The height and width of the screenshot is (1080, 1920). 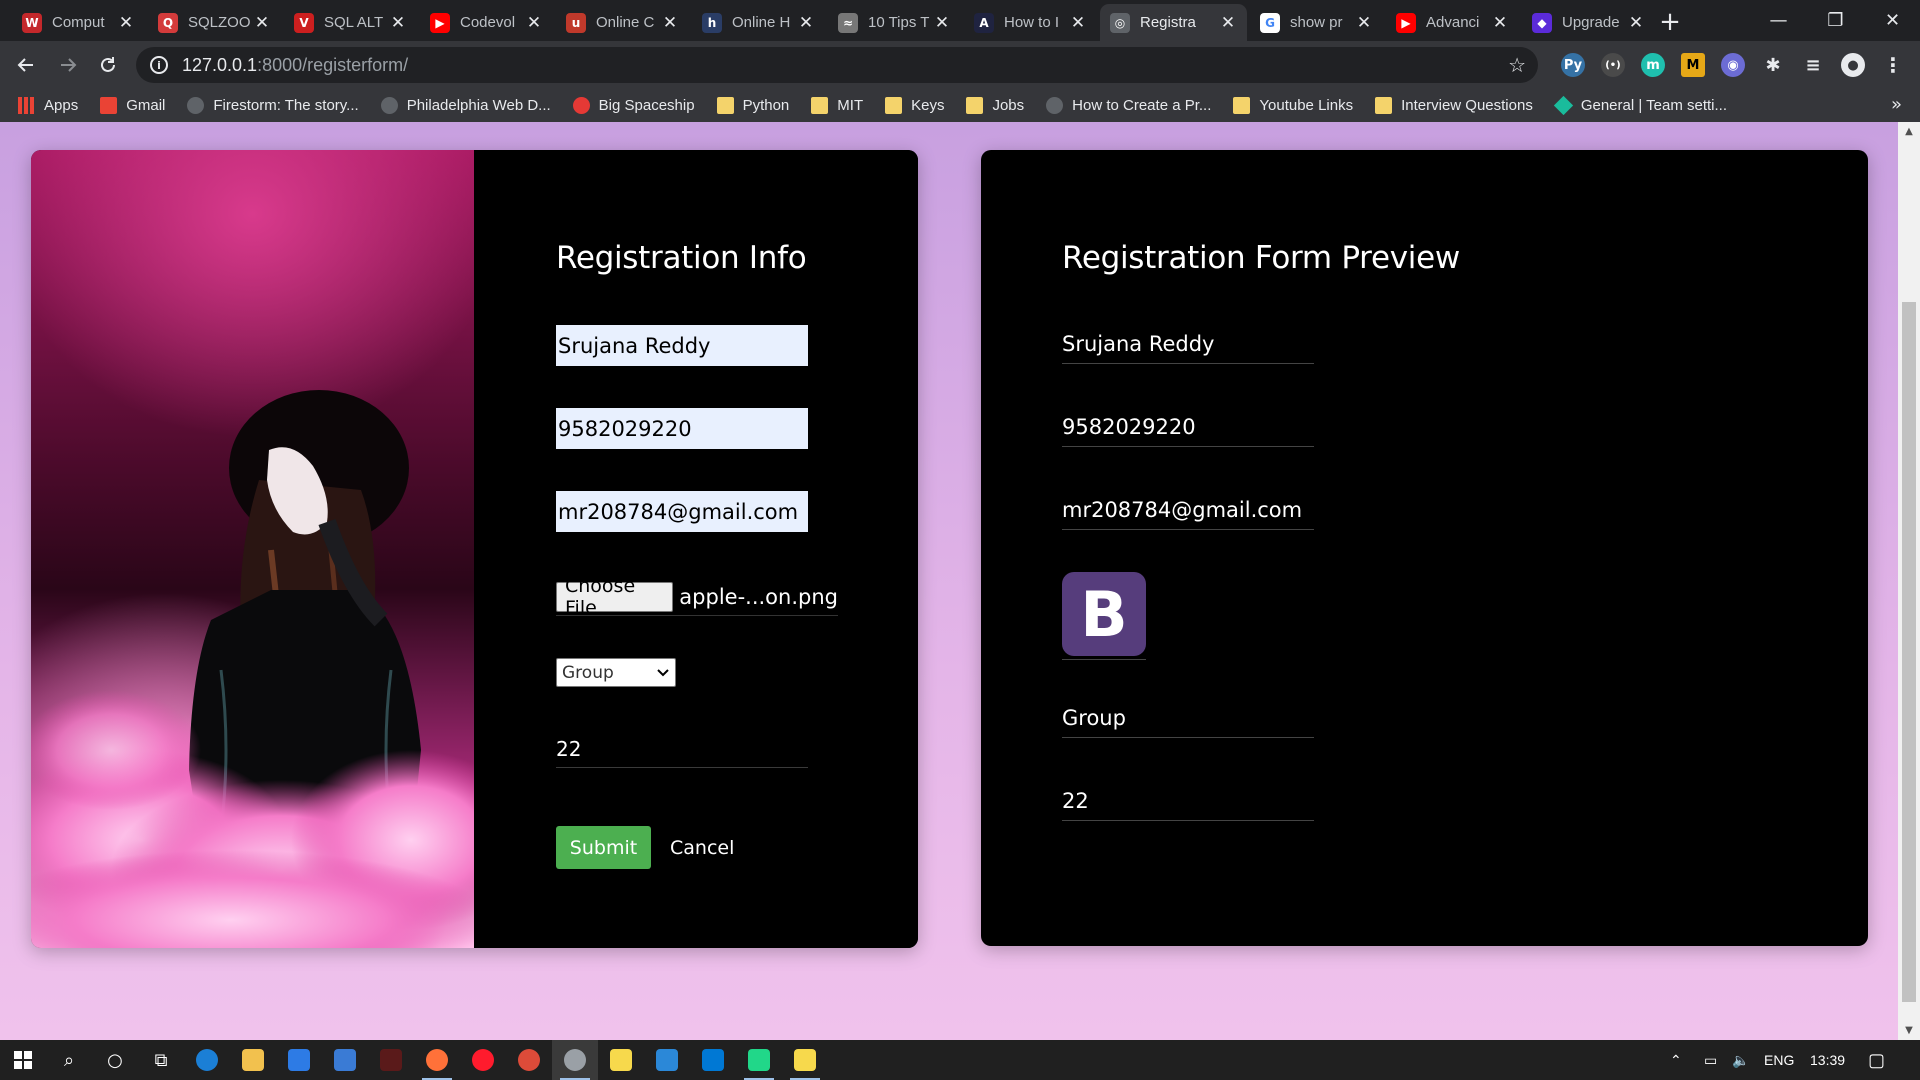 I want to click on submit-button: Submit, so click(x=603, y=847).